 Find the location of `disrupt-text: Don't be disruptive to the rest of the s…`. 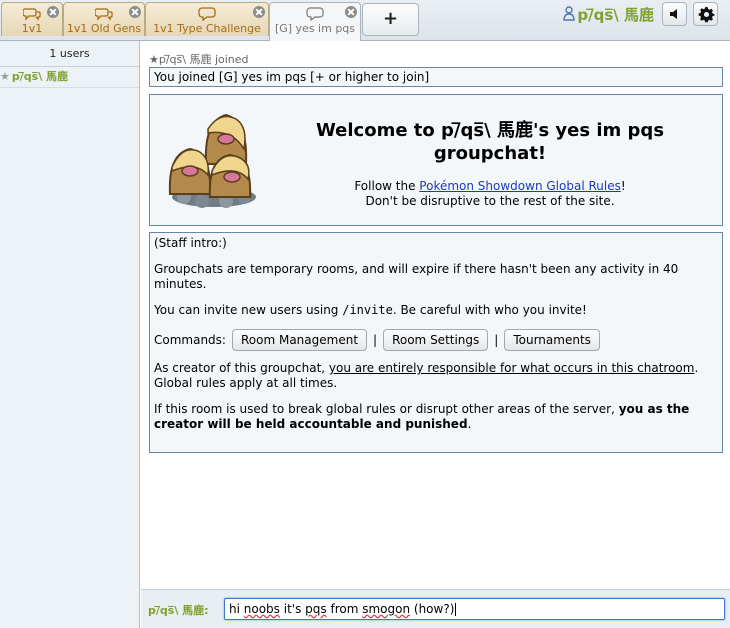

disrupt-text: Don't be disruptive to the rest of the s… is located at coordinates (490, 201).